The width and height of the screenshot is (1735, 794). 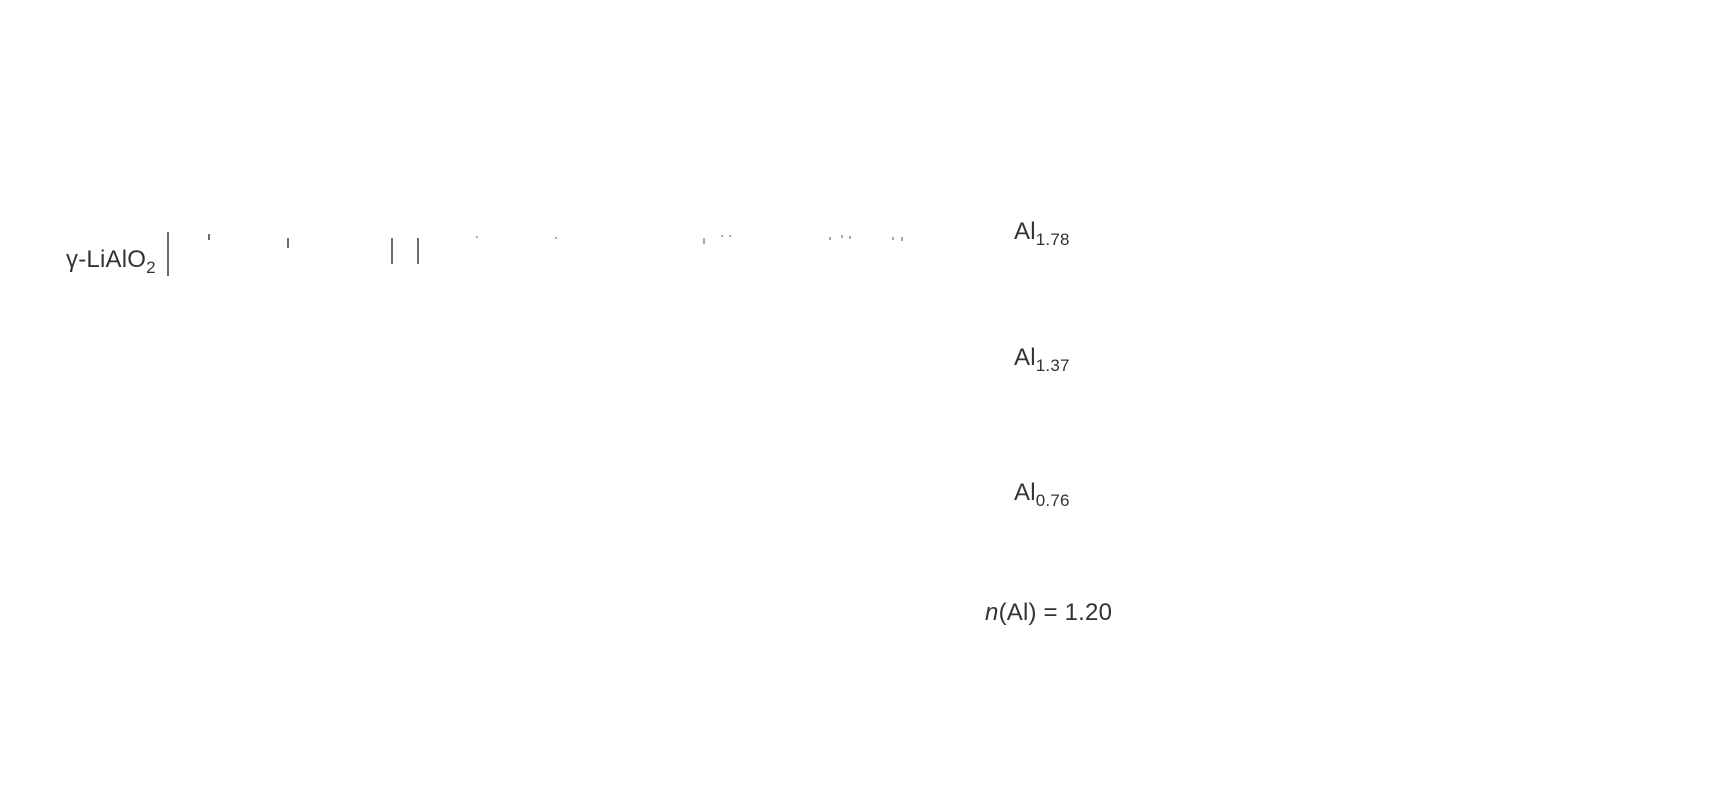 I want to click on al-occupancy: 1.37, so click(x=1052, y=365).